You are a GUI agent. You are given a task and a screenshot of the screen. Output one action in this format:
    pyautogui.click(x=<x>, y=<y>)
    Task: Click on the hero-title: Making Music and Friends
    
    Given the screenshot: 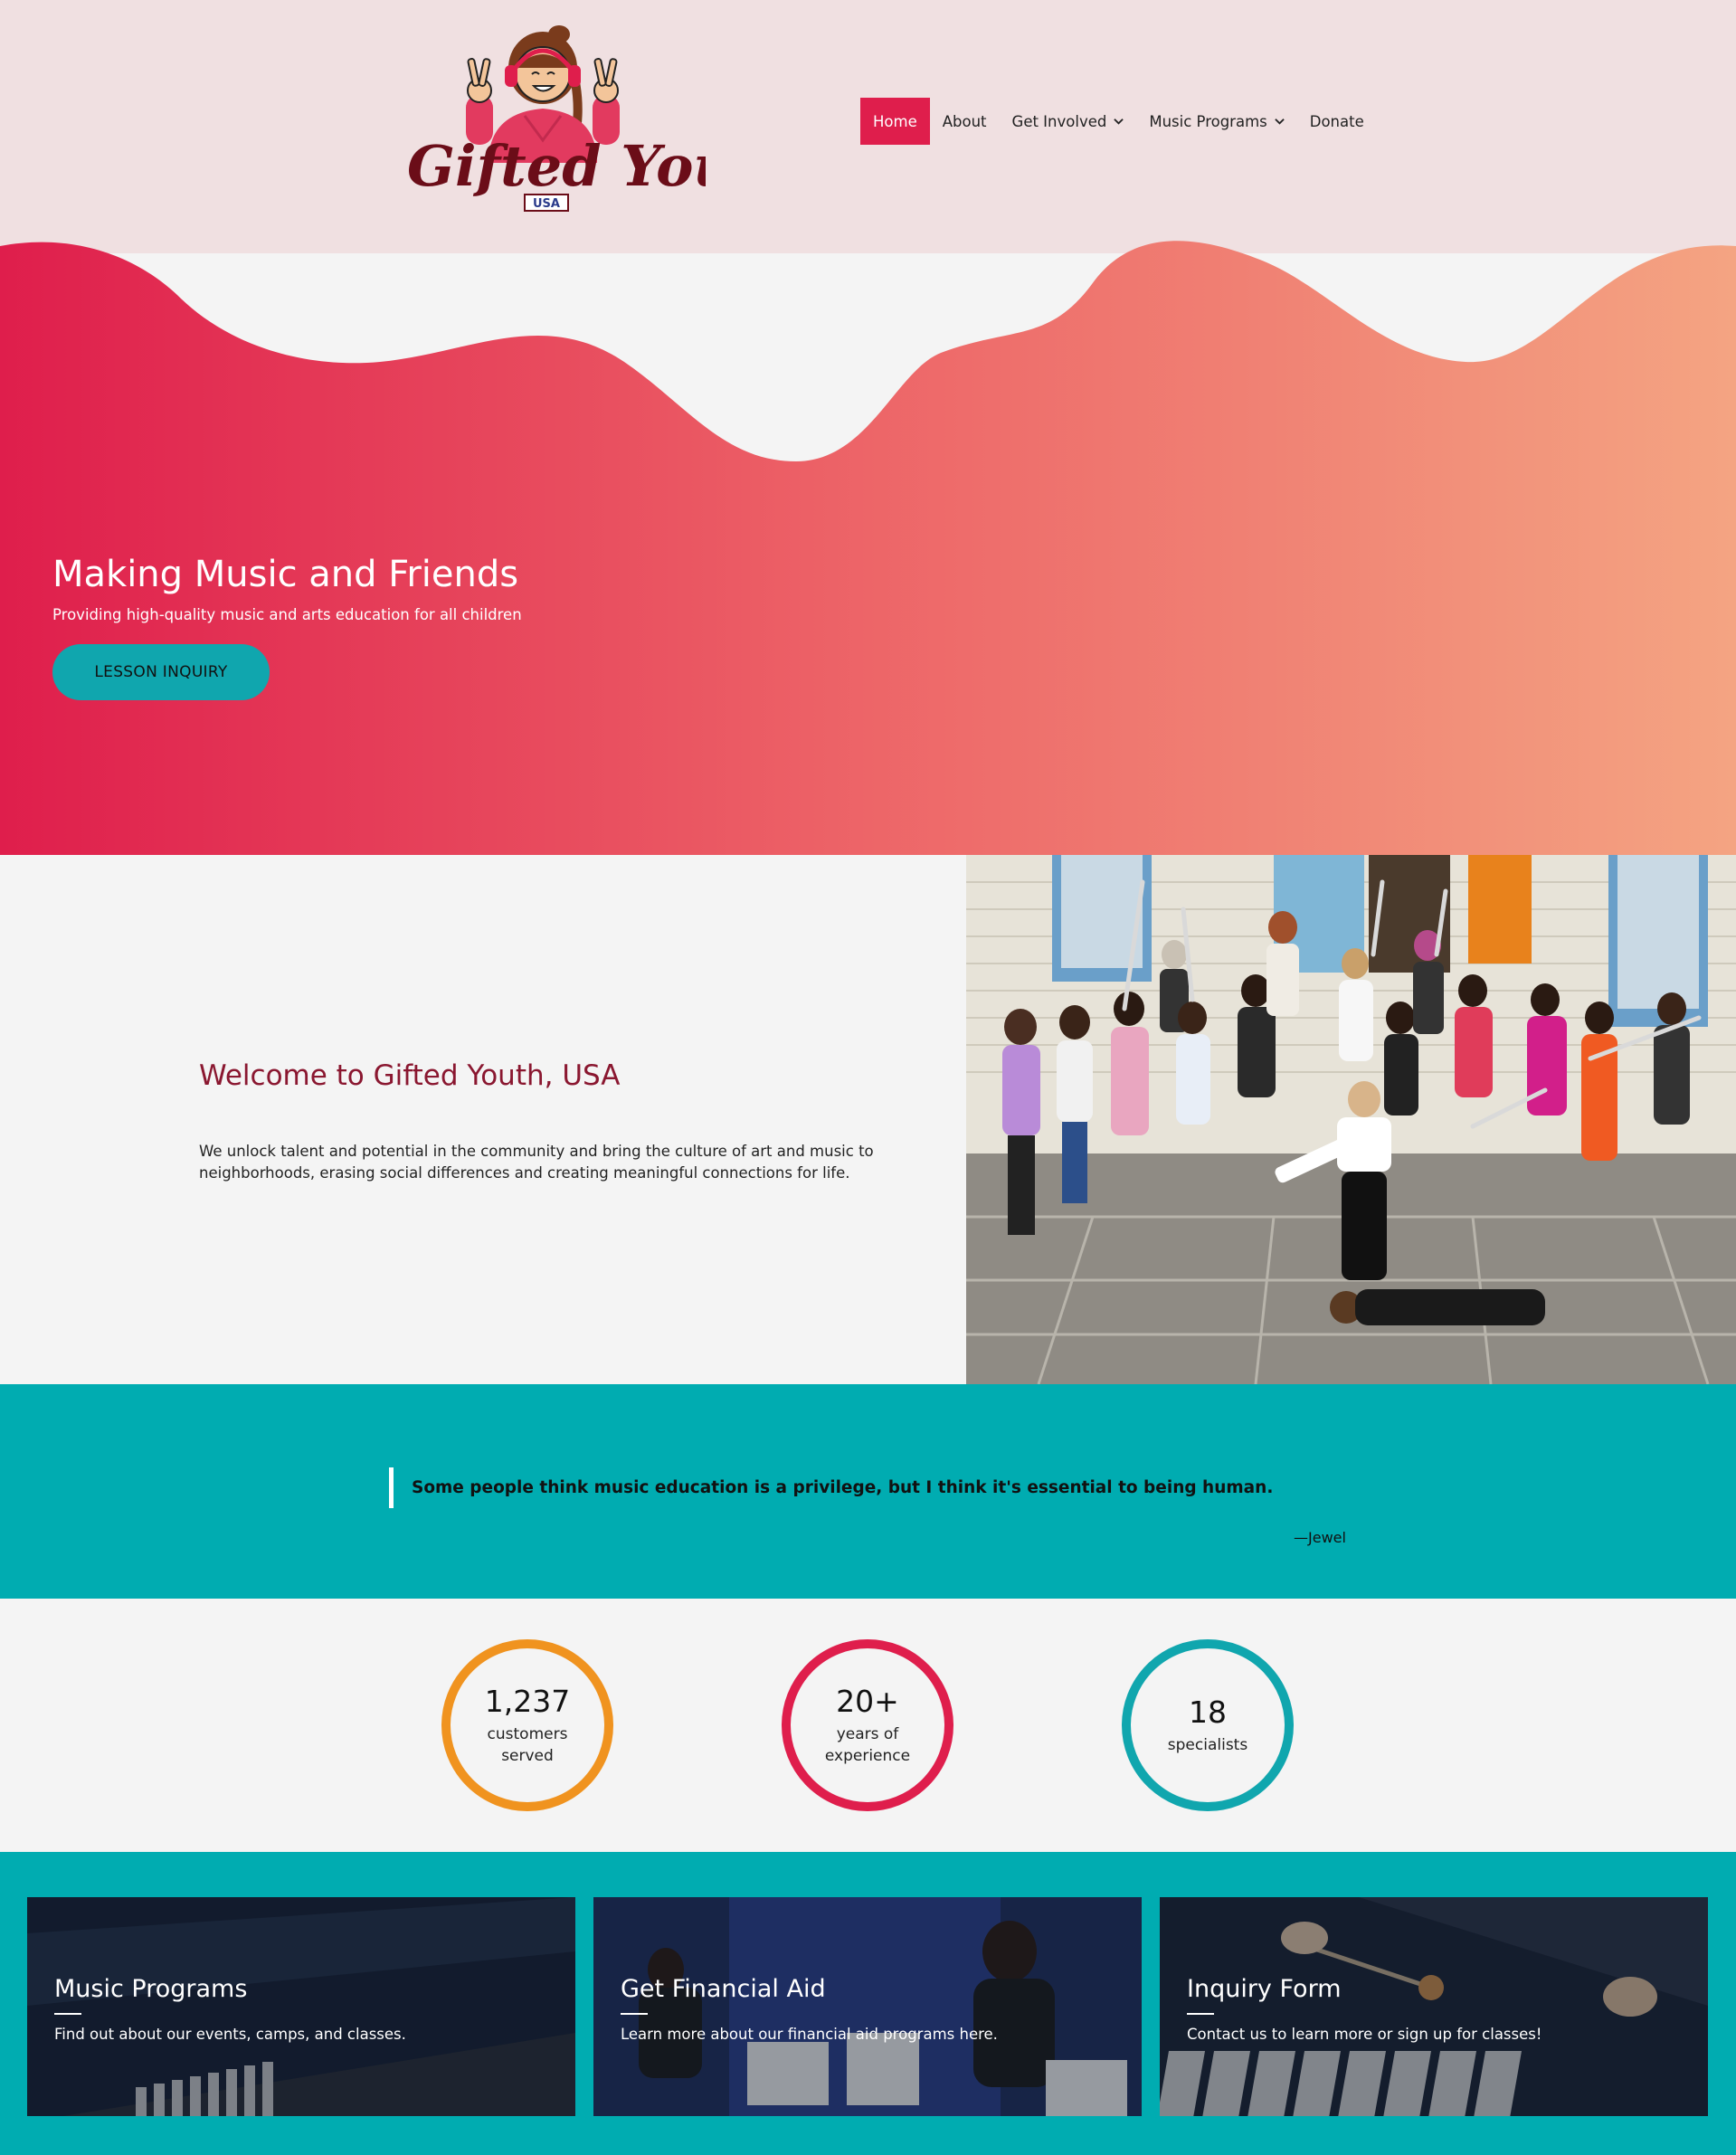 What is the action you would take?
    pyautogui.click(x=285, y=574)
    